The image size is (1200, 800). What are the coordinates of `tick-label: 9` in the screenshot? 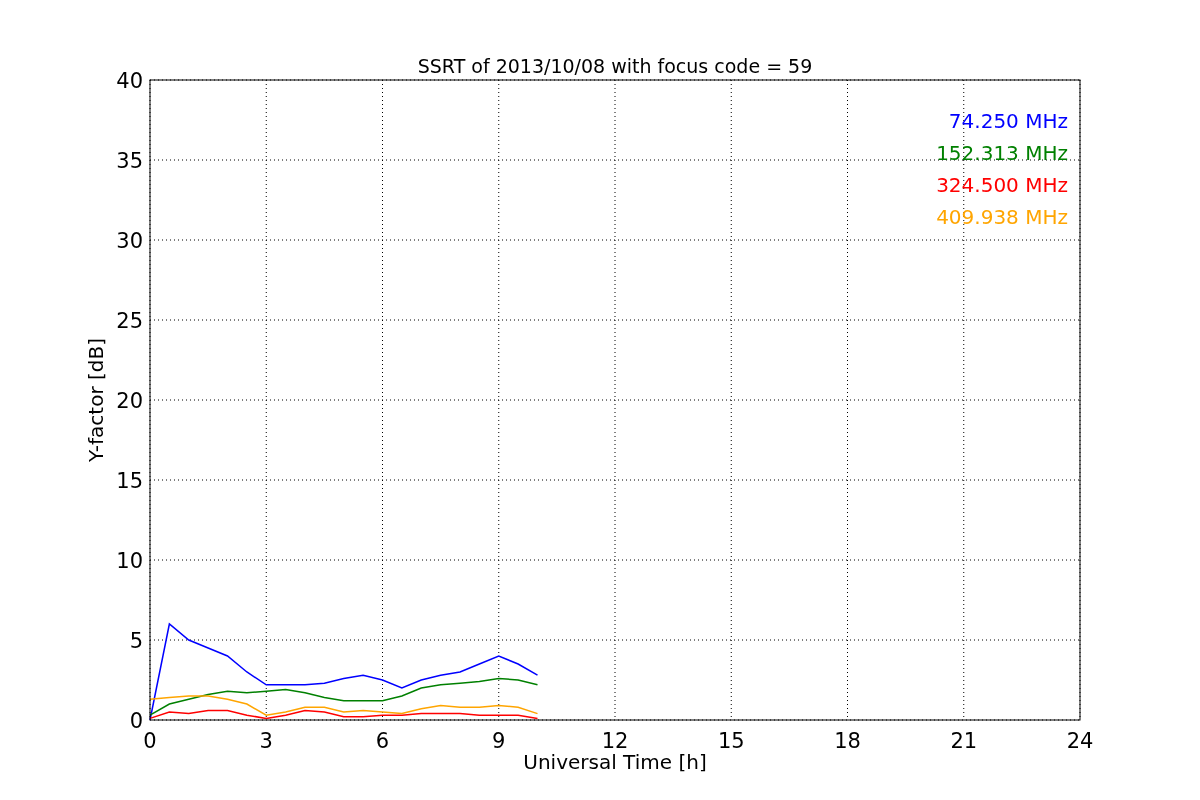 It's located at (499, 741).